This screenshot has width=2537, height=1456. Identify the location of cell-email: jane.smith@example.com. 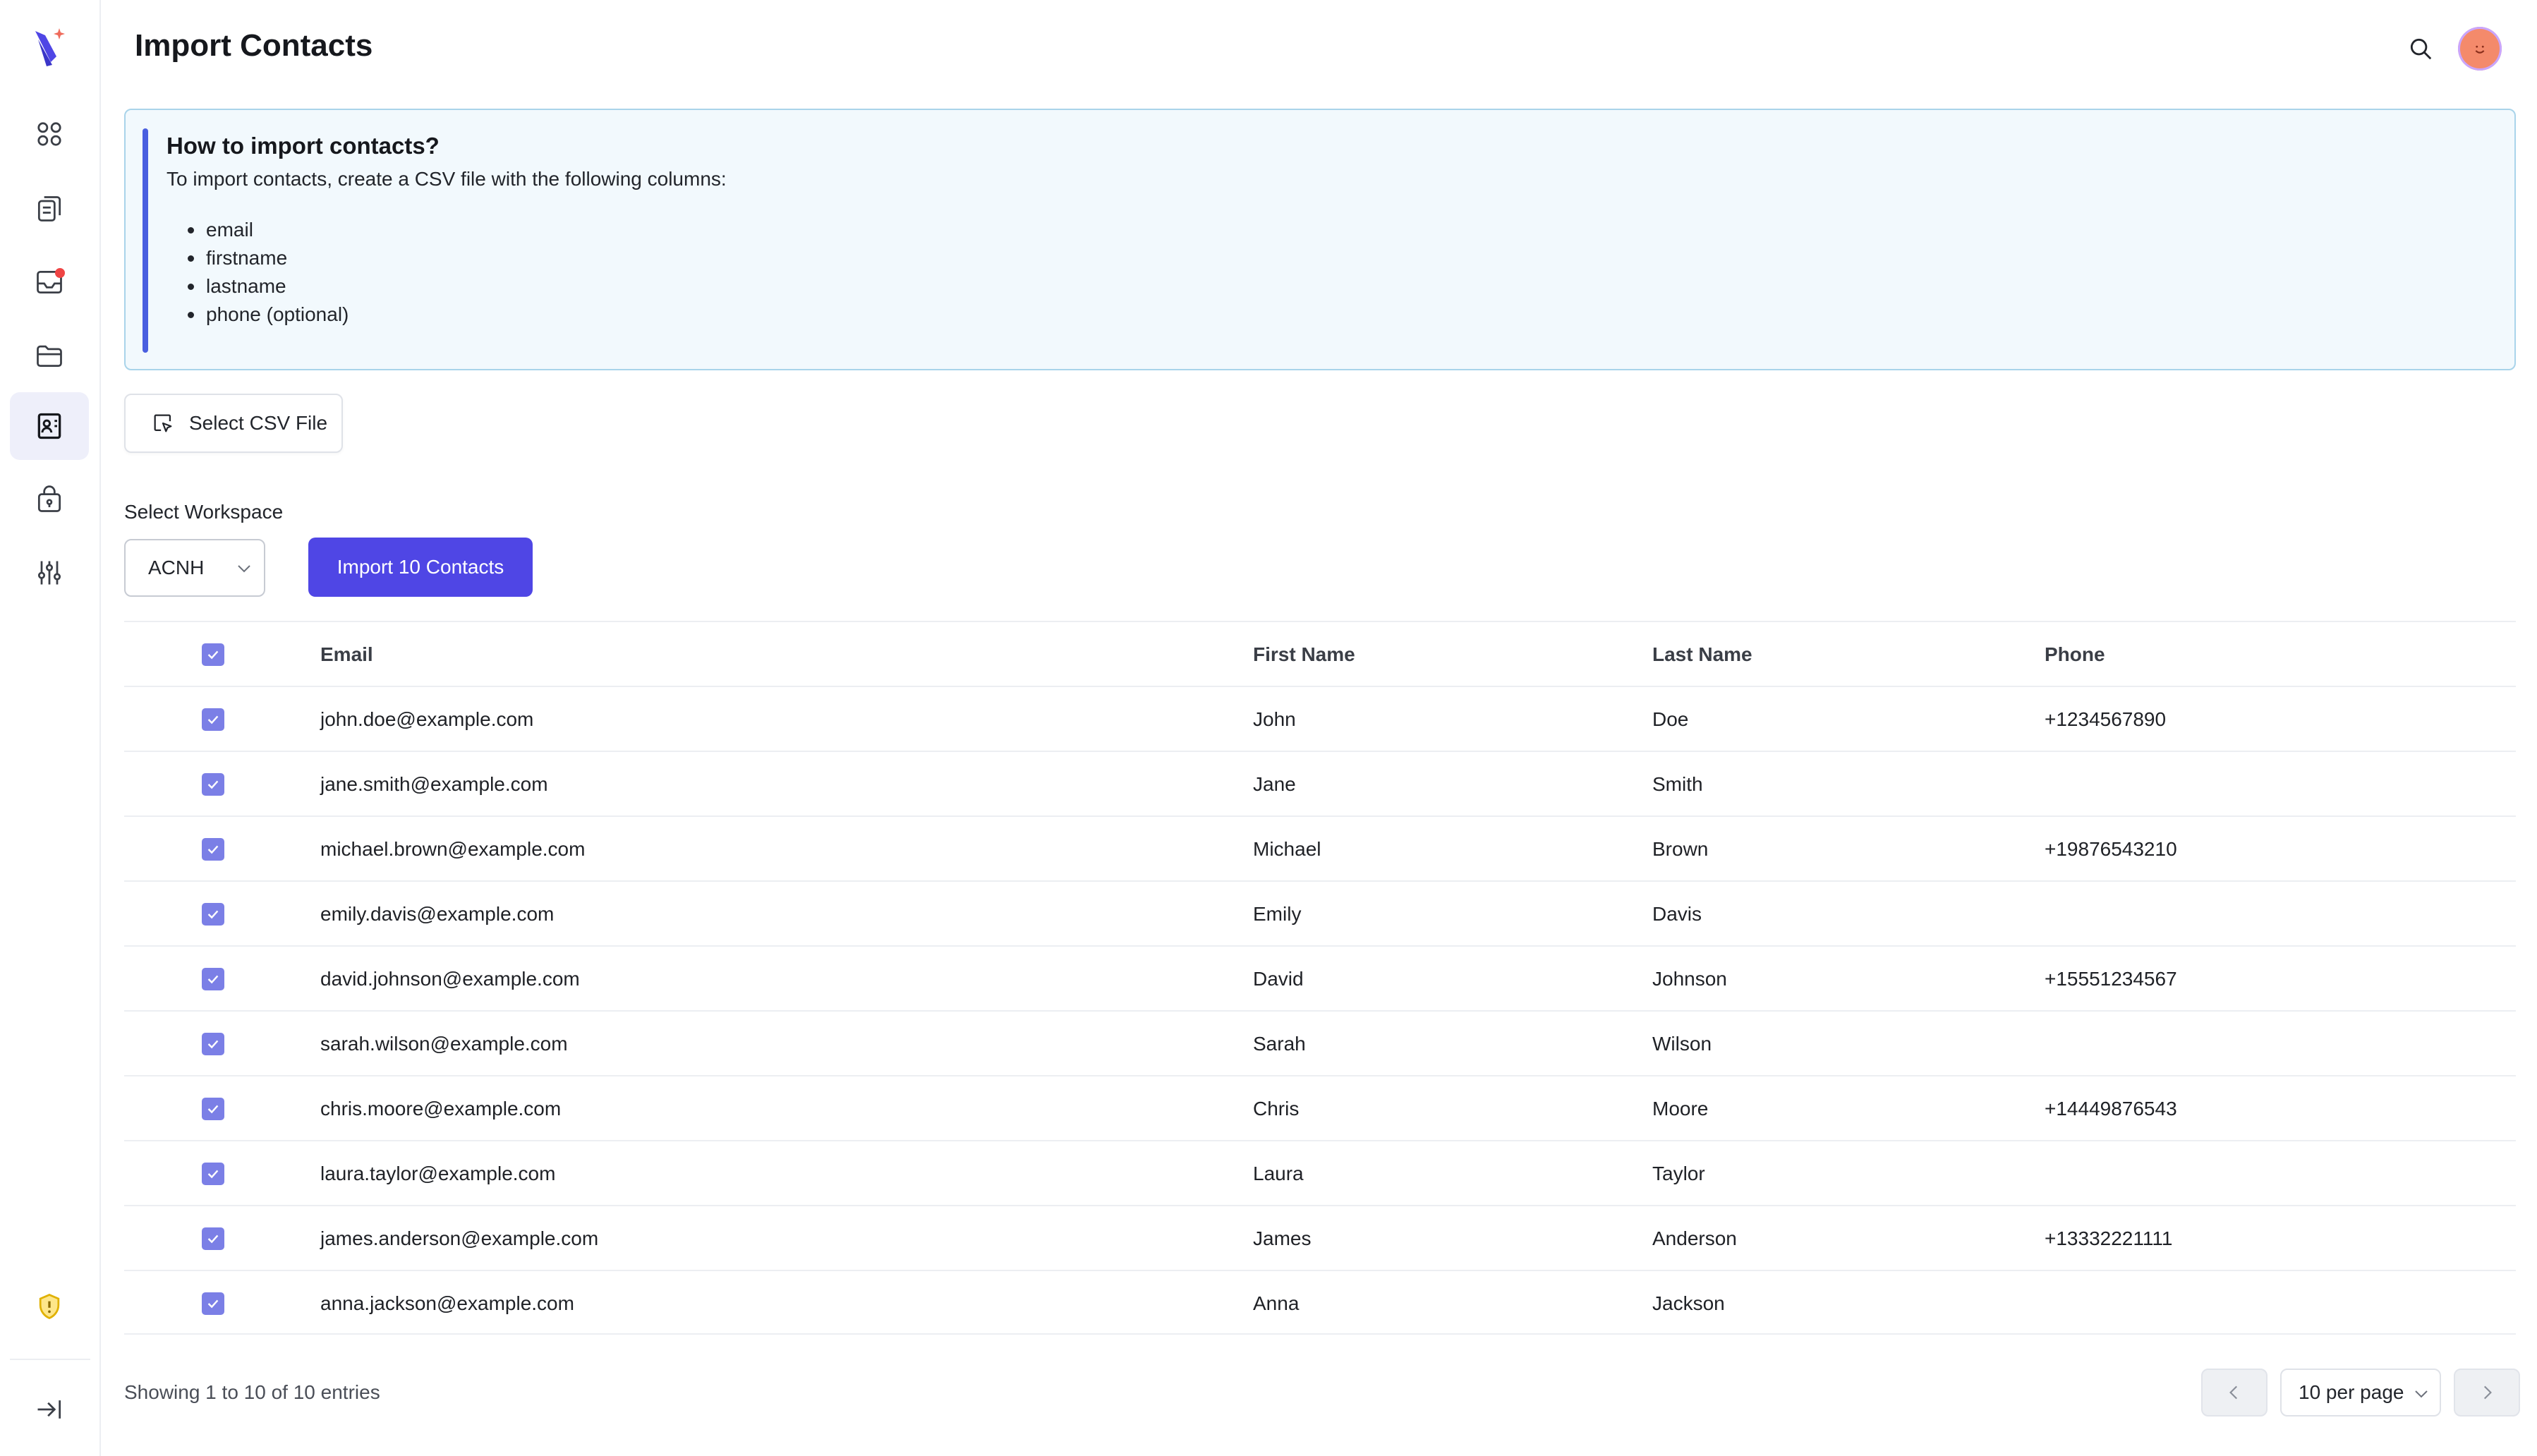
(434, 784).